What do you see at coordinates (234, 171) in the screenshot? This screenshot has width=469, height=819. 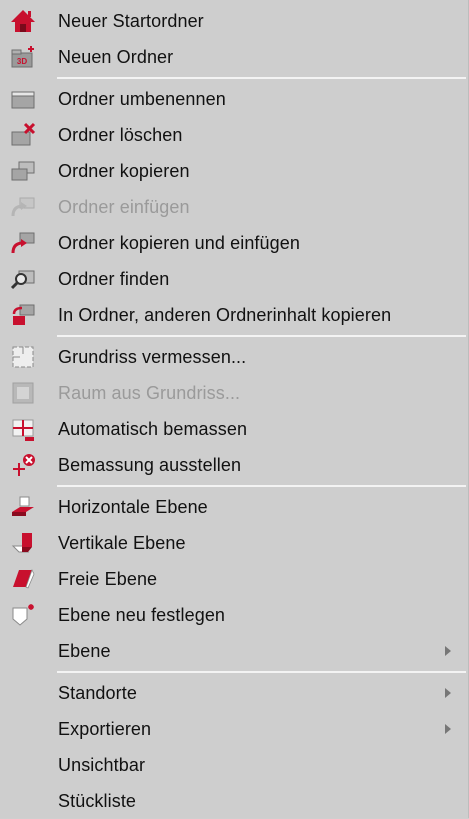 I see `menu-item-copy-folder: Ordner kopieren` at bounding box center [234, 171].